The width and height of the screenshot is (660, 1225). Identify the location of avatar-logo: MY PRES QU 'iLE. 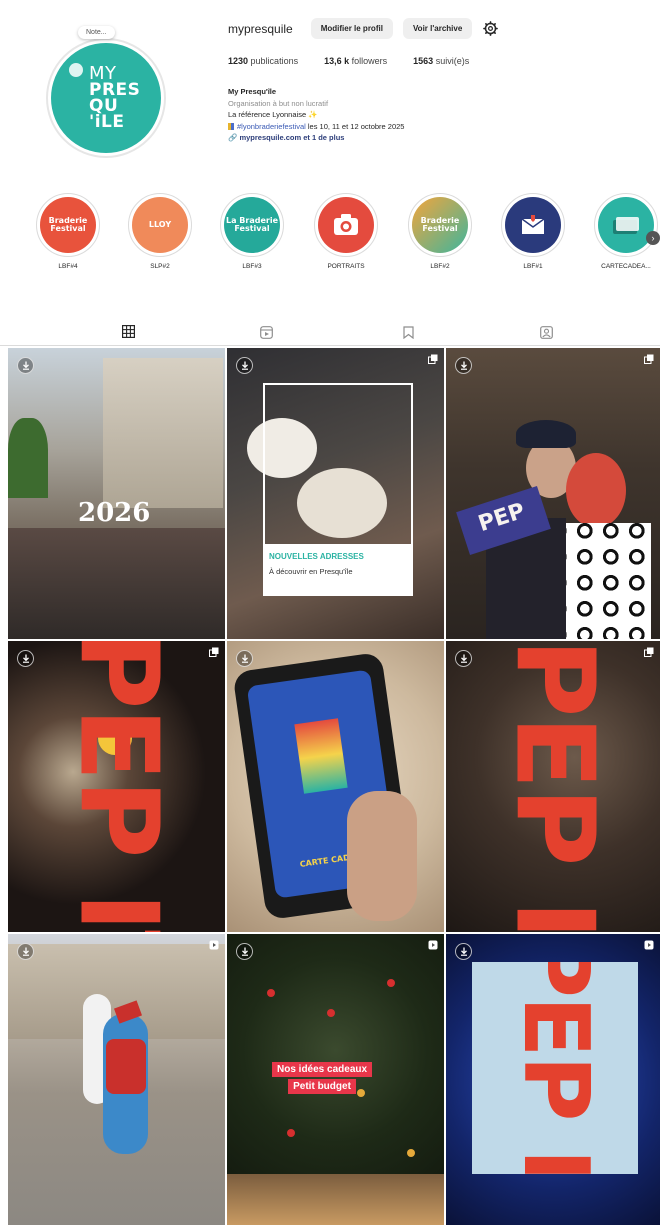
(106, 98).